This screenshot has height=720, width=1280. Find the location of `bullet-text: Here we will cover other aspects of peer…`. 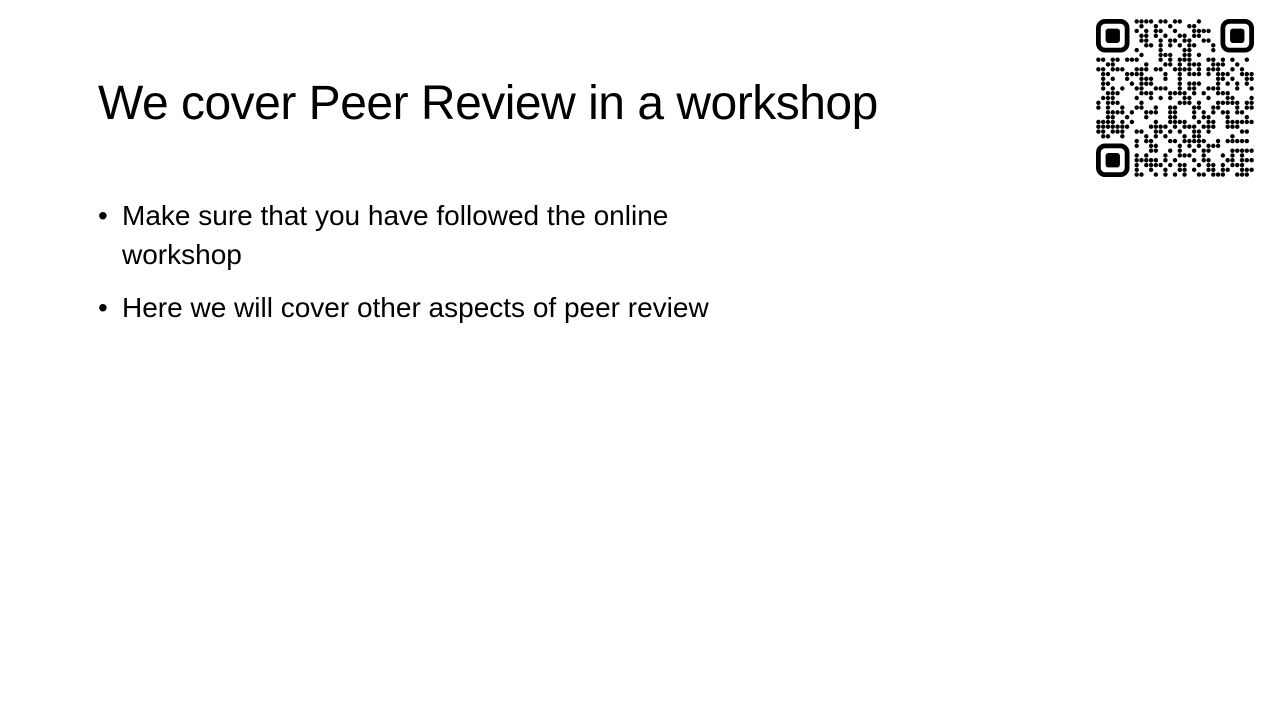

bullet-text: Here we will cover other aspects of peer… is located at coordinates (415, 307).